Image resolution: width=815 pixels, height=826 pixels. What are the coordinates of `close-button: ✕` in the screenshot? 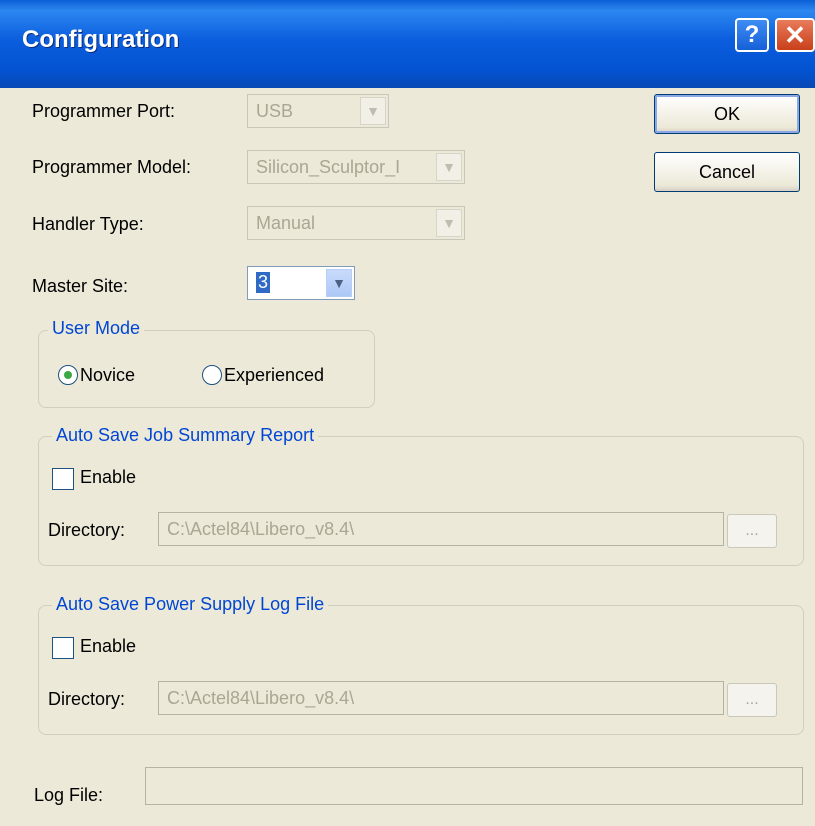 It's located at (795, 35).